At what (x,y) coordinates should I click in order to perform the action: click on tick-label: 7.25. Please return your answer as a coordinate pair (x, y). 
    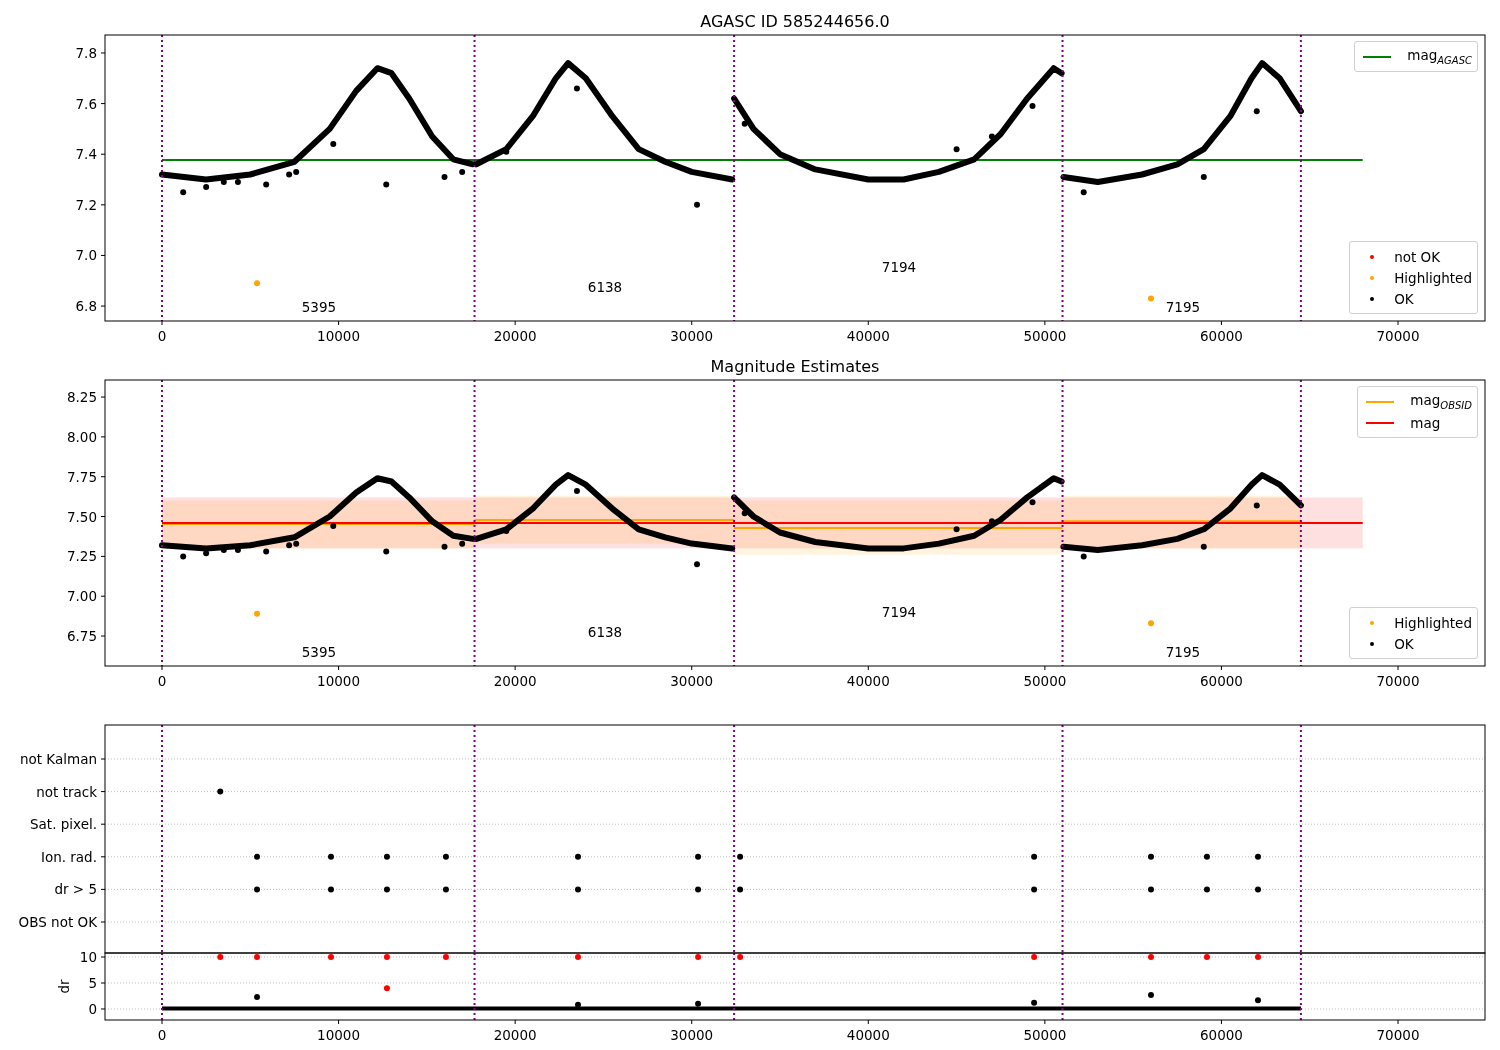
    Looking at the image, I should click on (81, 556).